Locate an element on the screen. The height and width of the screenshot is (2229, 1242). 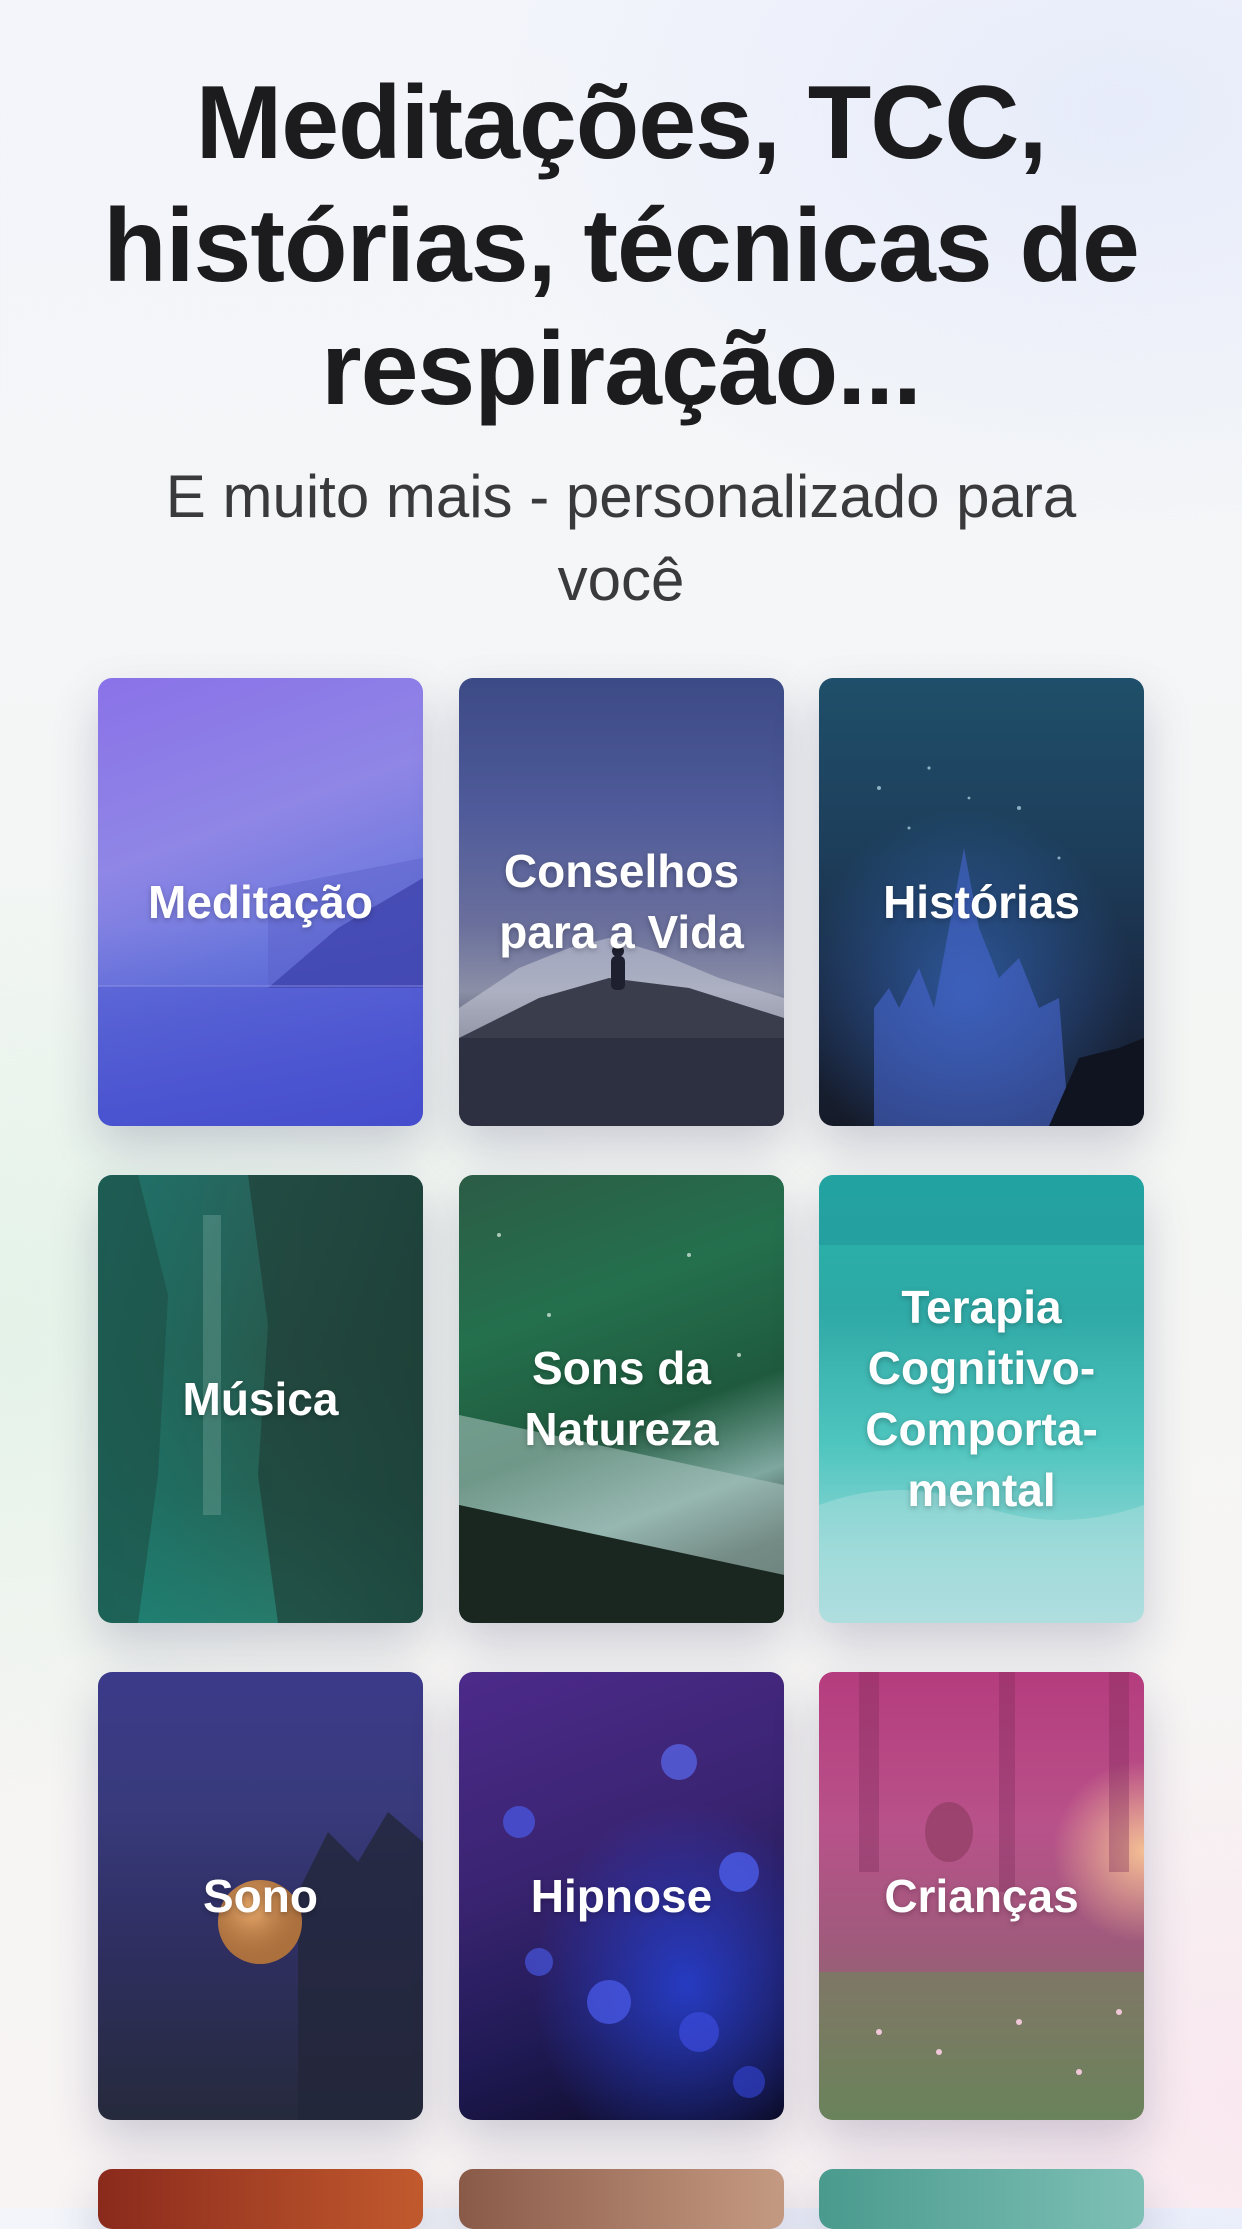
category-label: Conselhos para a Vida is located at coordinates (621, 901).